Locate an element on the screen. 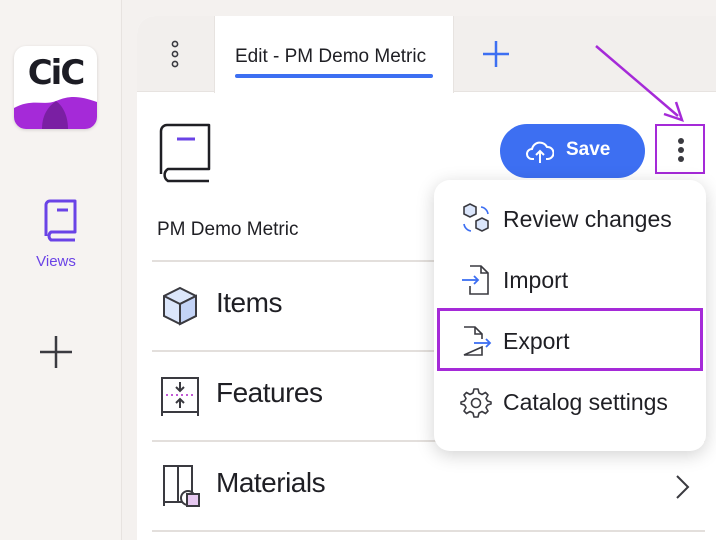  more-options-button is located at coordinates (680, 149).